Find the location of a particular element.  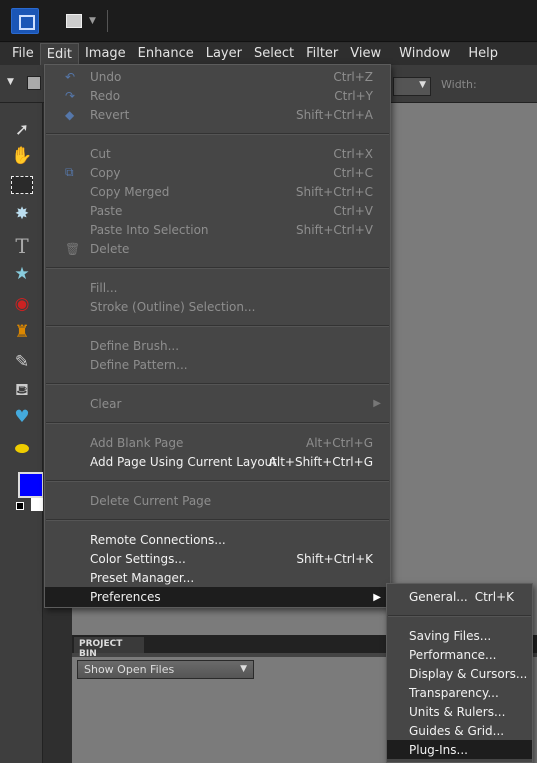

menu-item-general: General... Ctrl+K is located at coordinates (459, 596).